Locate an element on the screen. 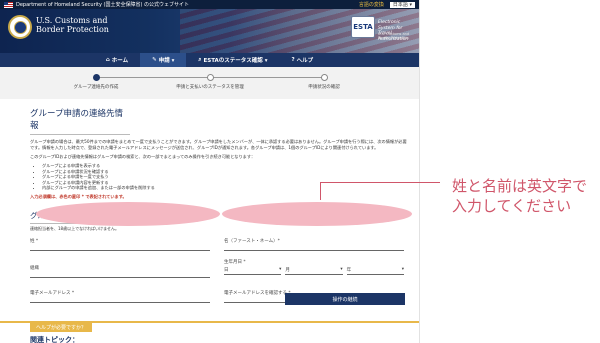 This screenshot has width=600, height=343. given-name-input is located at coordinates (314, 250).